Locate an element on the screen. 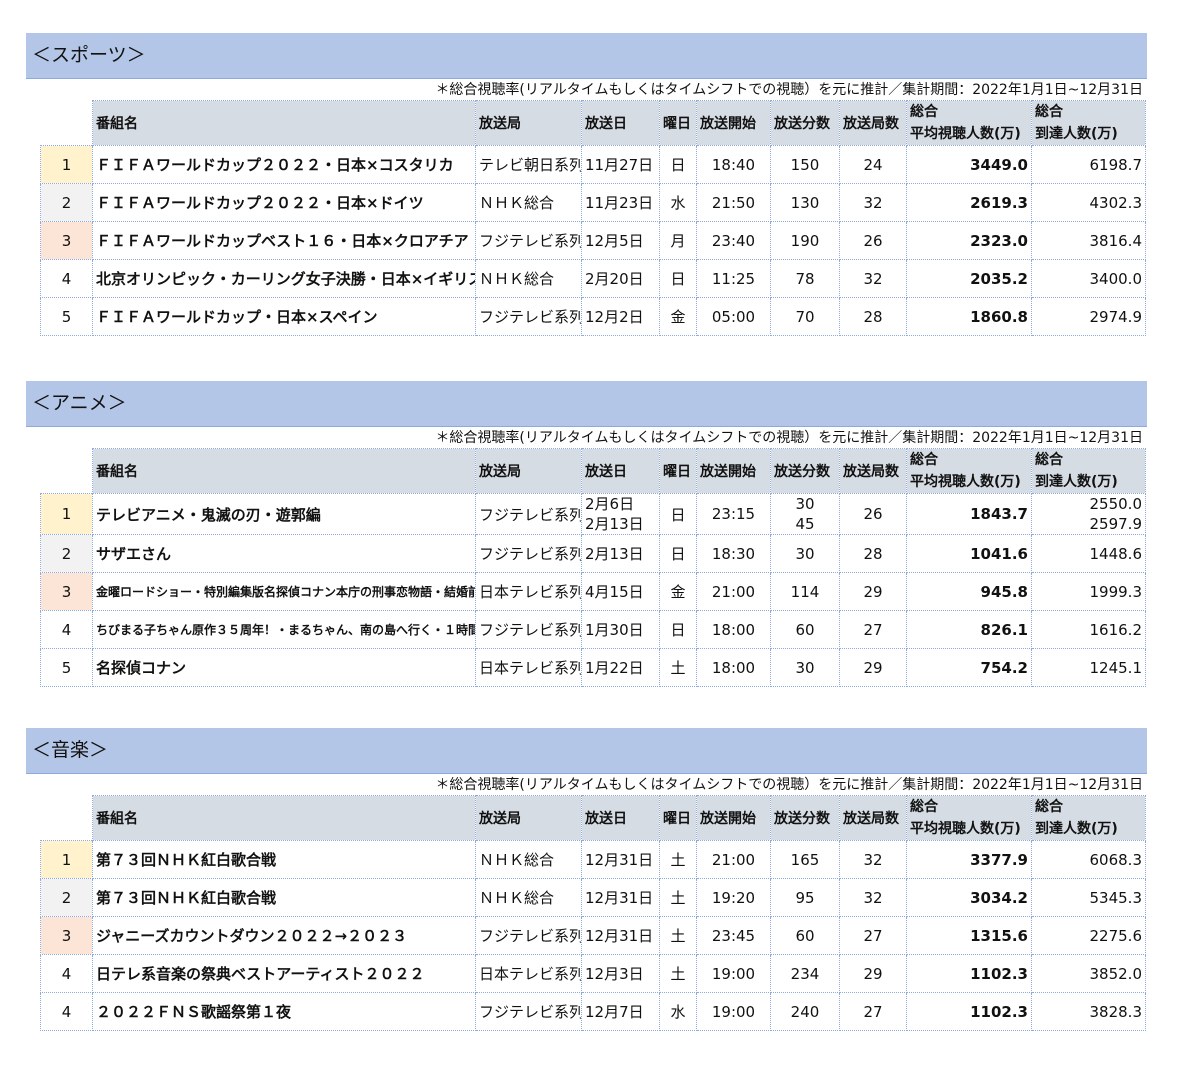 This screenshot has width=1200, height=1072. reach-cell: 2550.0 2597.9 is located at coordinates (1088, 514).